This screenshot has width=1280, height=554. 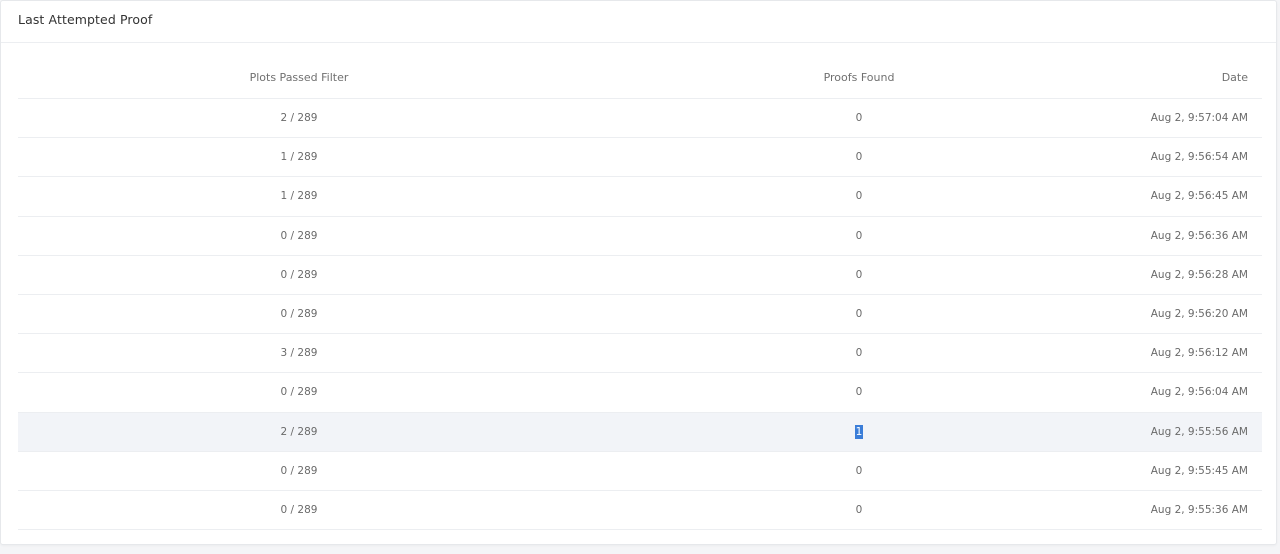 I want to click on date-cell: Aug 2, 9:56:04 AM, so click(x=1199, y=392).